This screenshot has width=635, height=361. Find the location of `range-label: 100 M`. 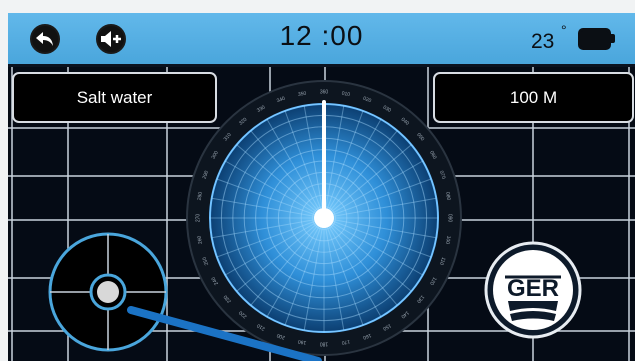

range-label: 100 M is located at coordinates (533, 97).